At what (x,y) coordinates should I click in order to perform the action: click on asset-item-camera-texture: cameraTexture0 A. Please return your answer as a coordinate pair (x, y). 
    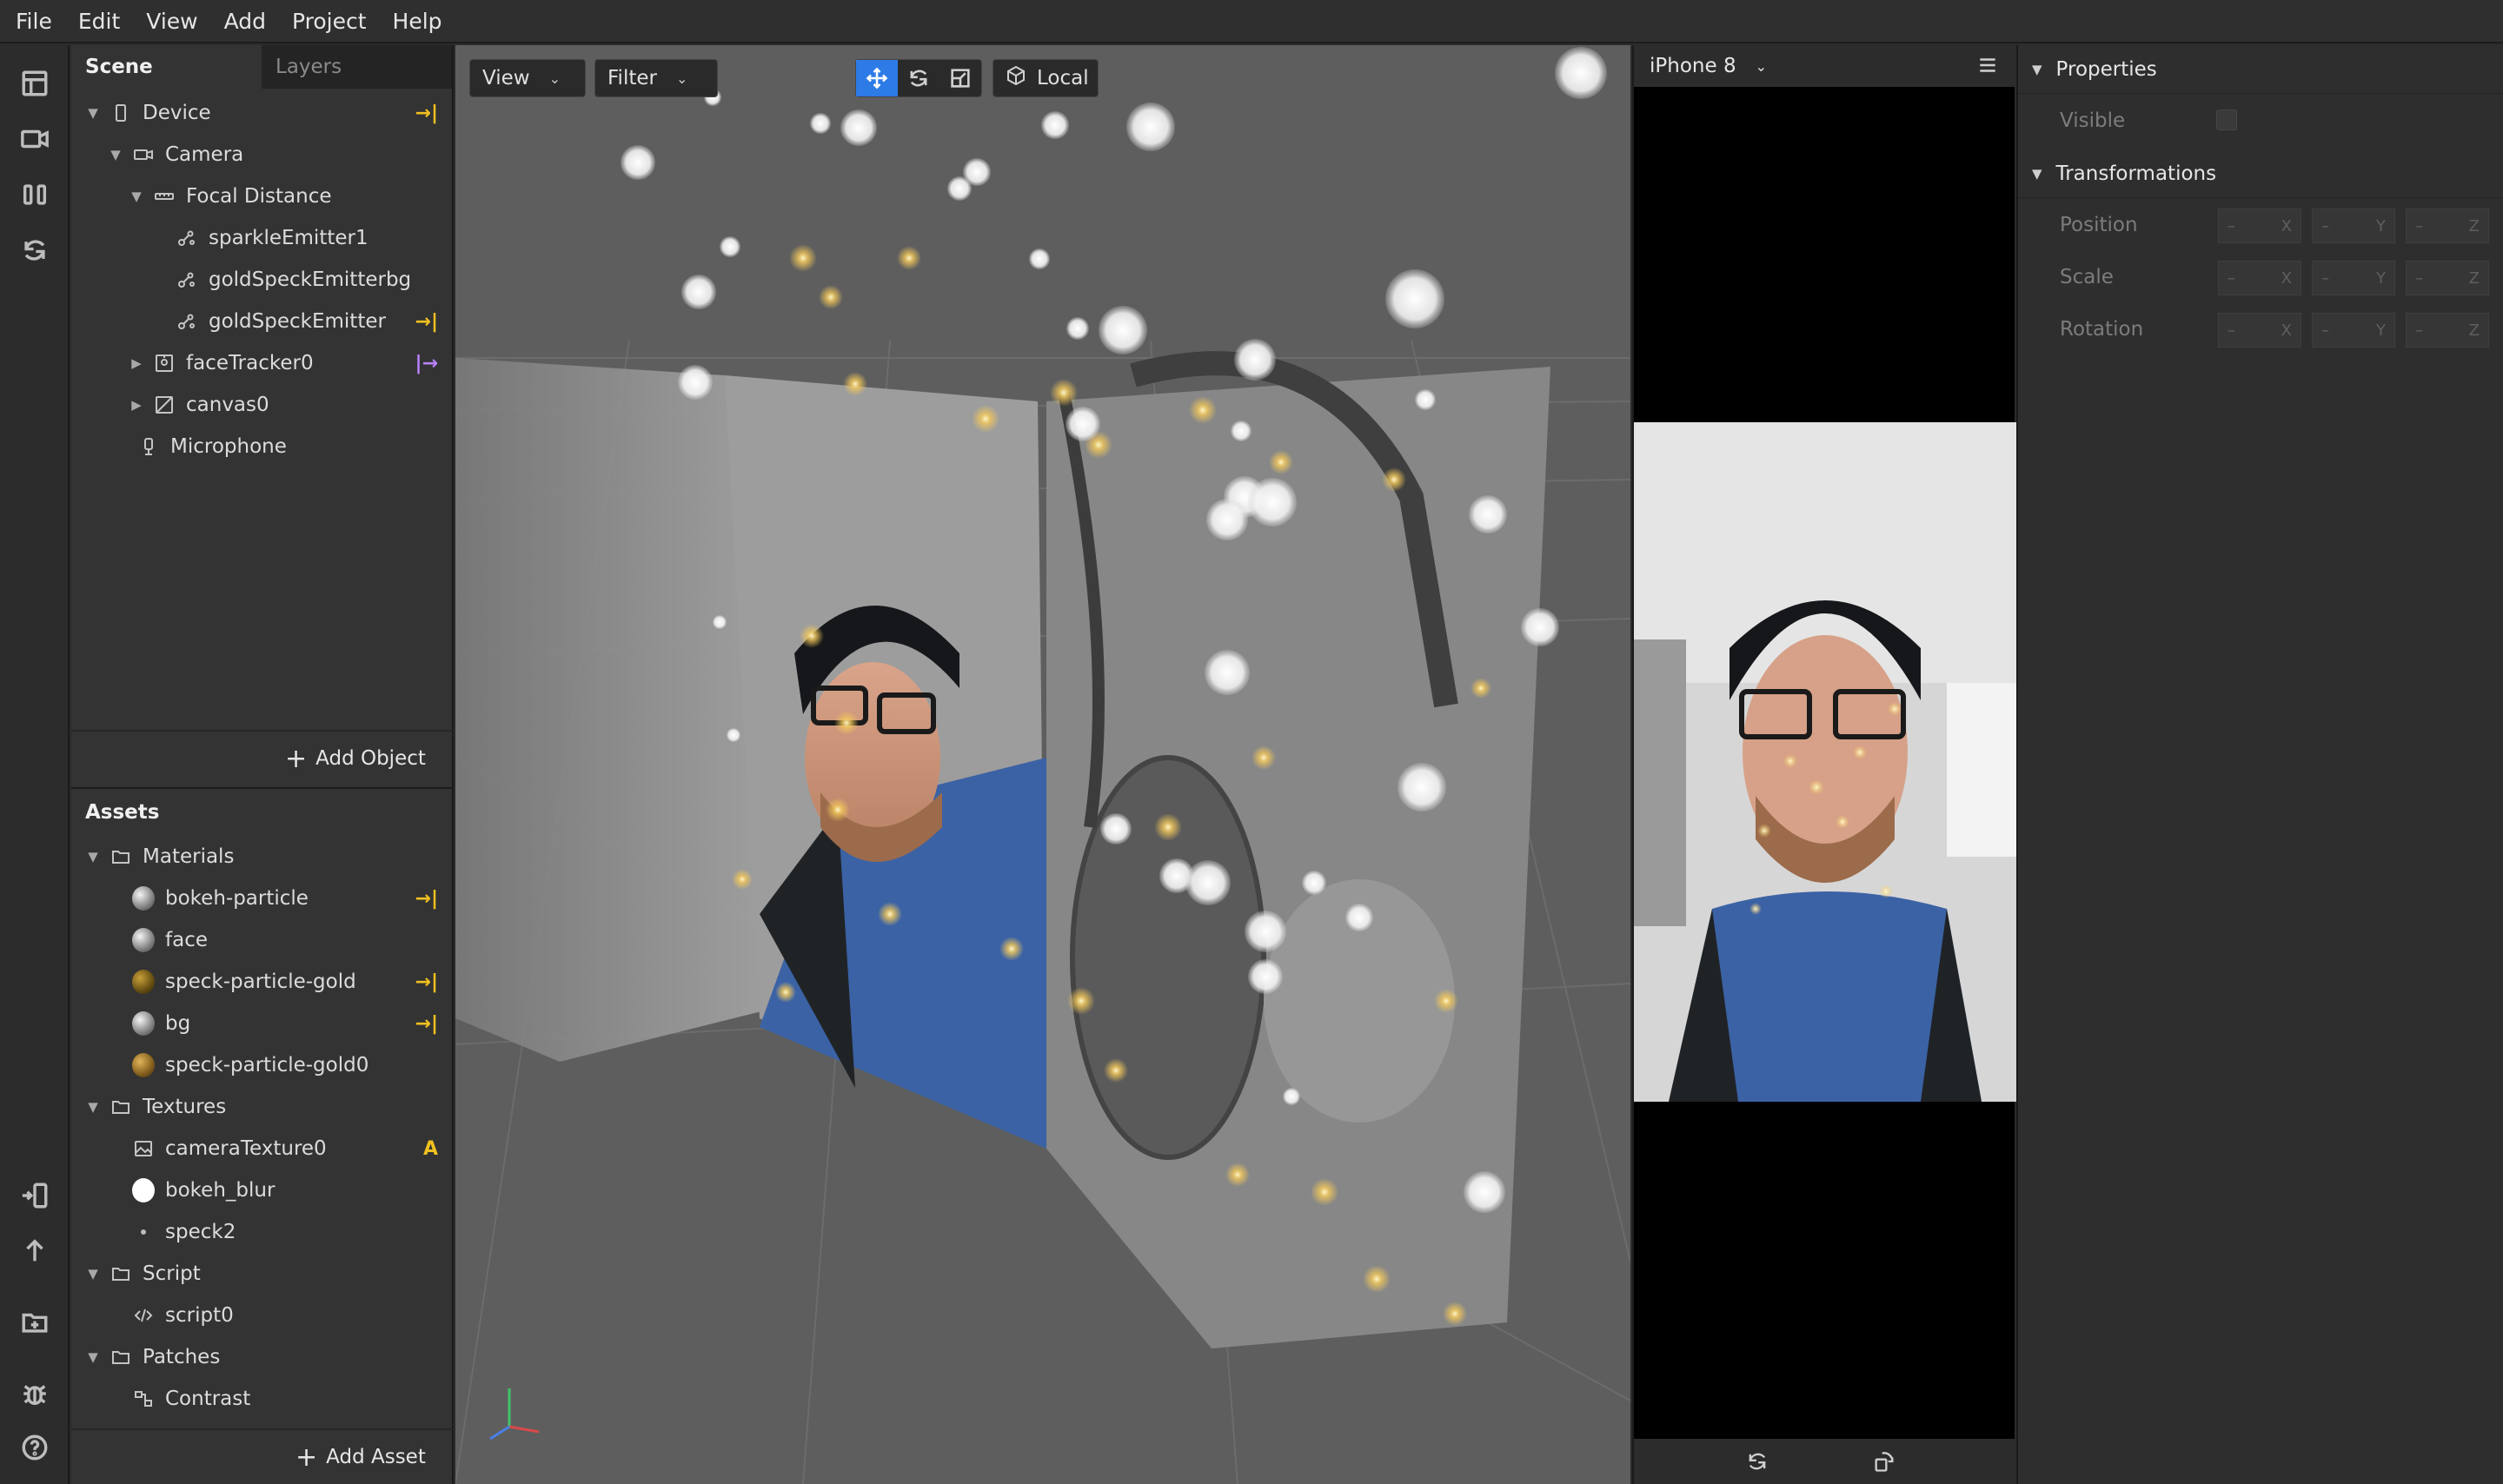
    Looking at the image, I should click on (262, 1148).